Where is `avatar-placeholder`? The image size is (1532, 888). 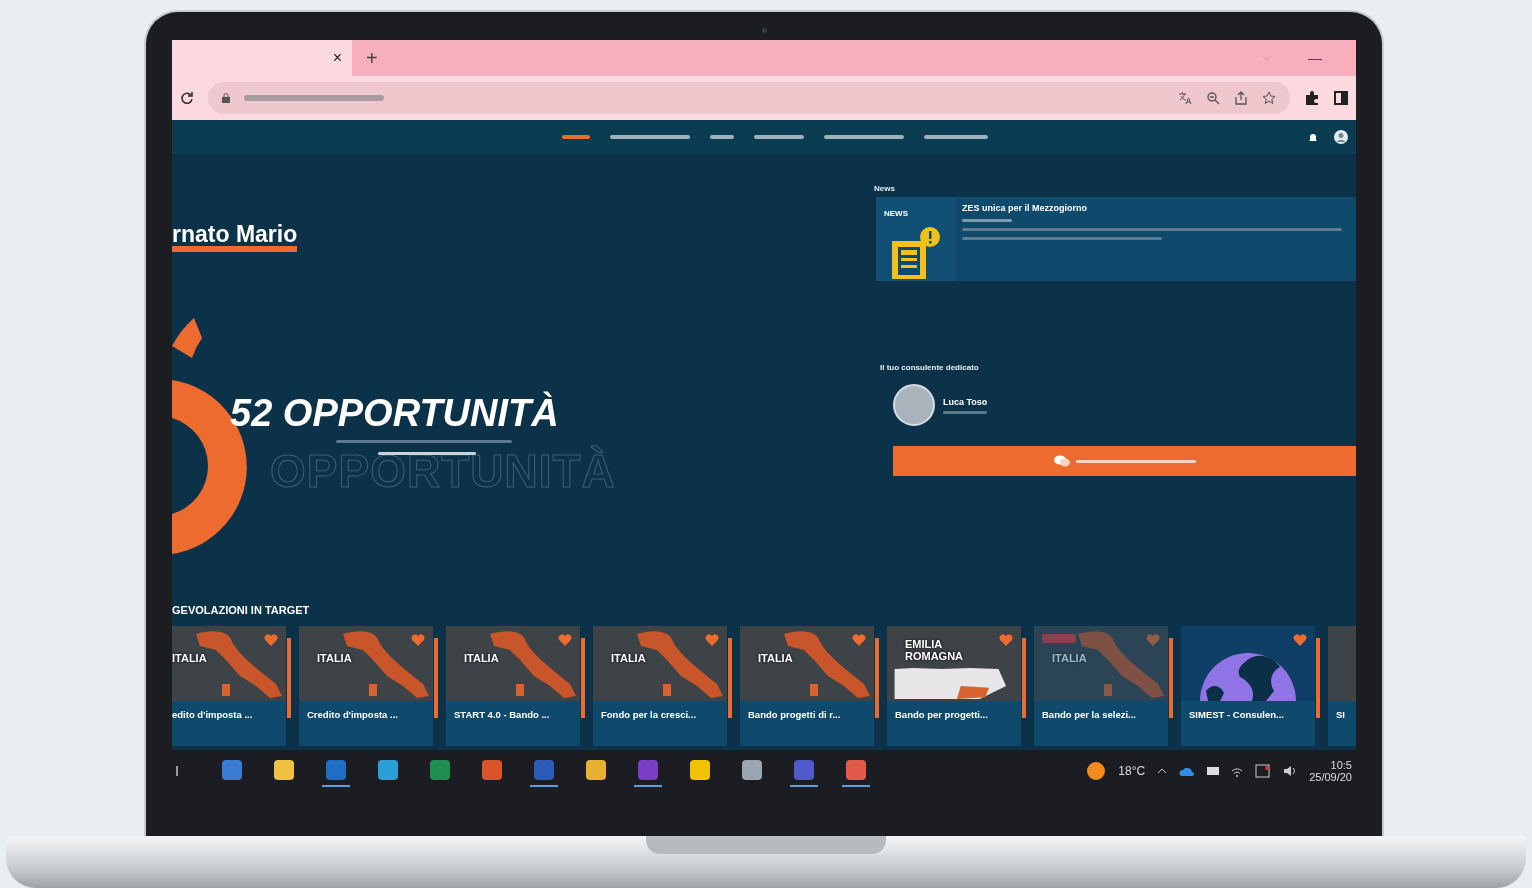 avatar-placeholder is located at coordinates (914, 405).